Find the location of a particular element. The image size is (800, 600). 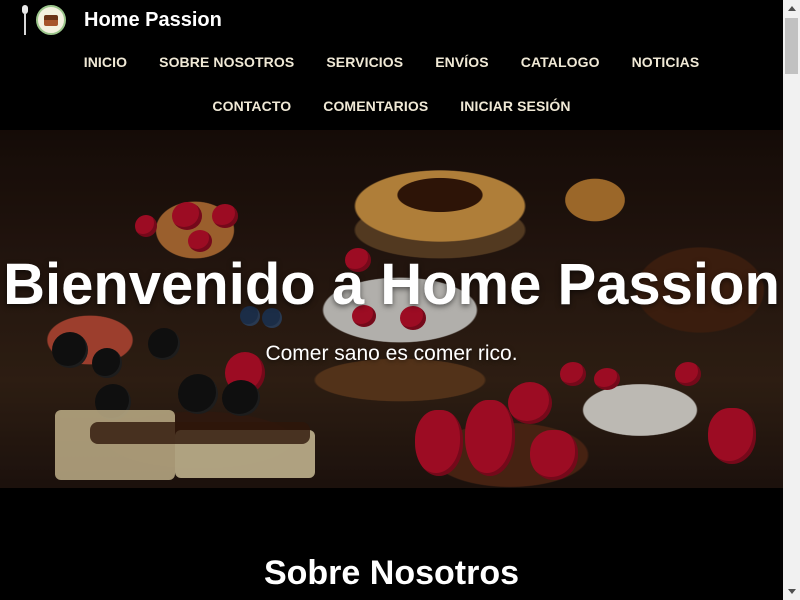

brand: Home Passion is located at coordinates (122, 20).